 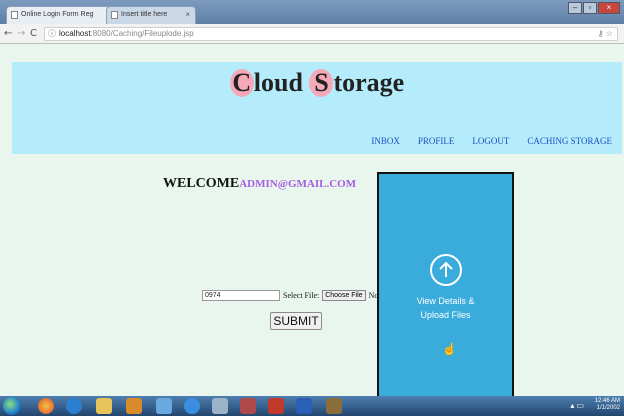 What do you see at coordinates (449, 349) in the screenshot?
I see `hand-cursor-icon: ☝` at bounding box center [449, 349].